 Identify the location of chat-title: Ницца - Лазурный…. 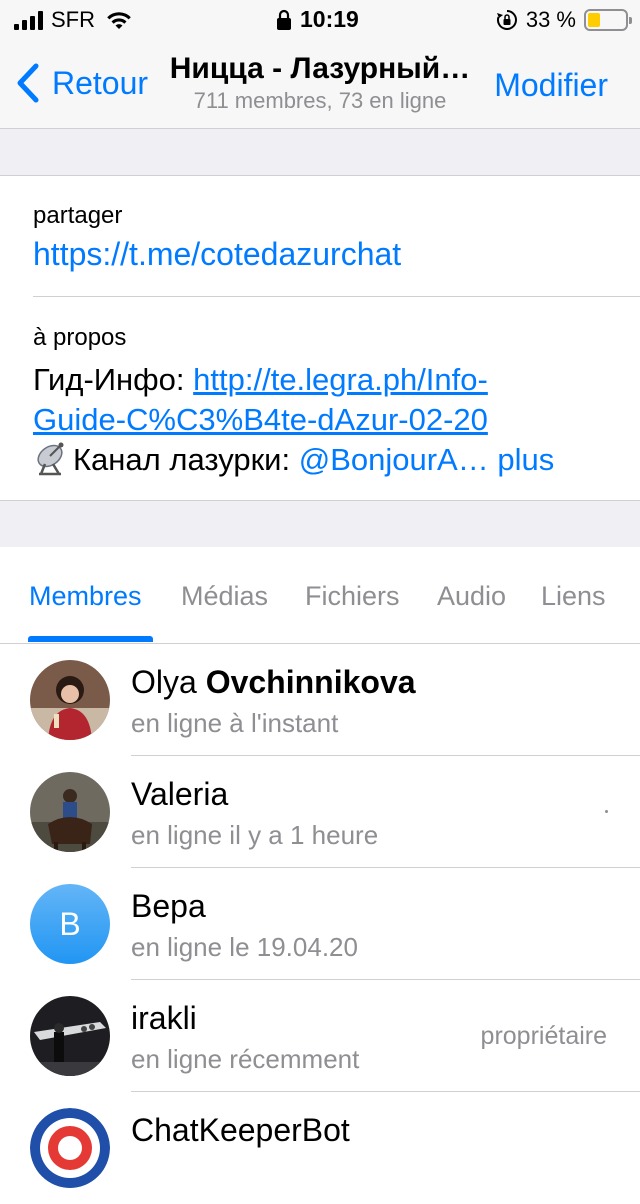
(320, 68).